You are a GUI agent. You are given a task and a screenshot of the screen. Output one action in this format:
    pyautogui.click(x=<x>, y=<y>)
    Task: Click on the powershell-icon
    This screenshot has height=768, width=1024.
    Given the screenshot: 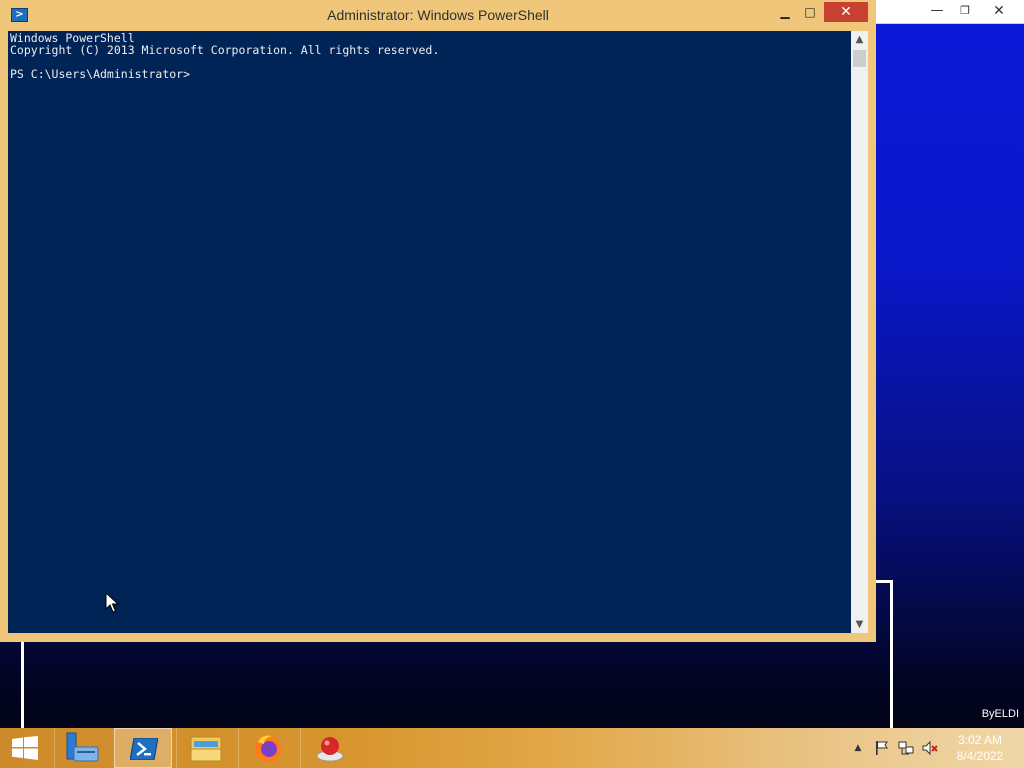 What is the action you would take?
    pyautogui.click(x=144, y=749)
    